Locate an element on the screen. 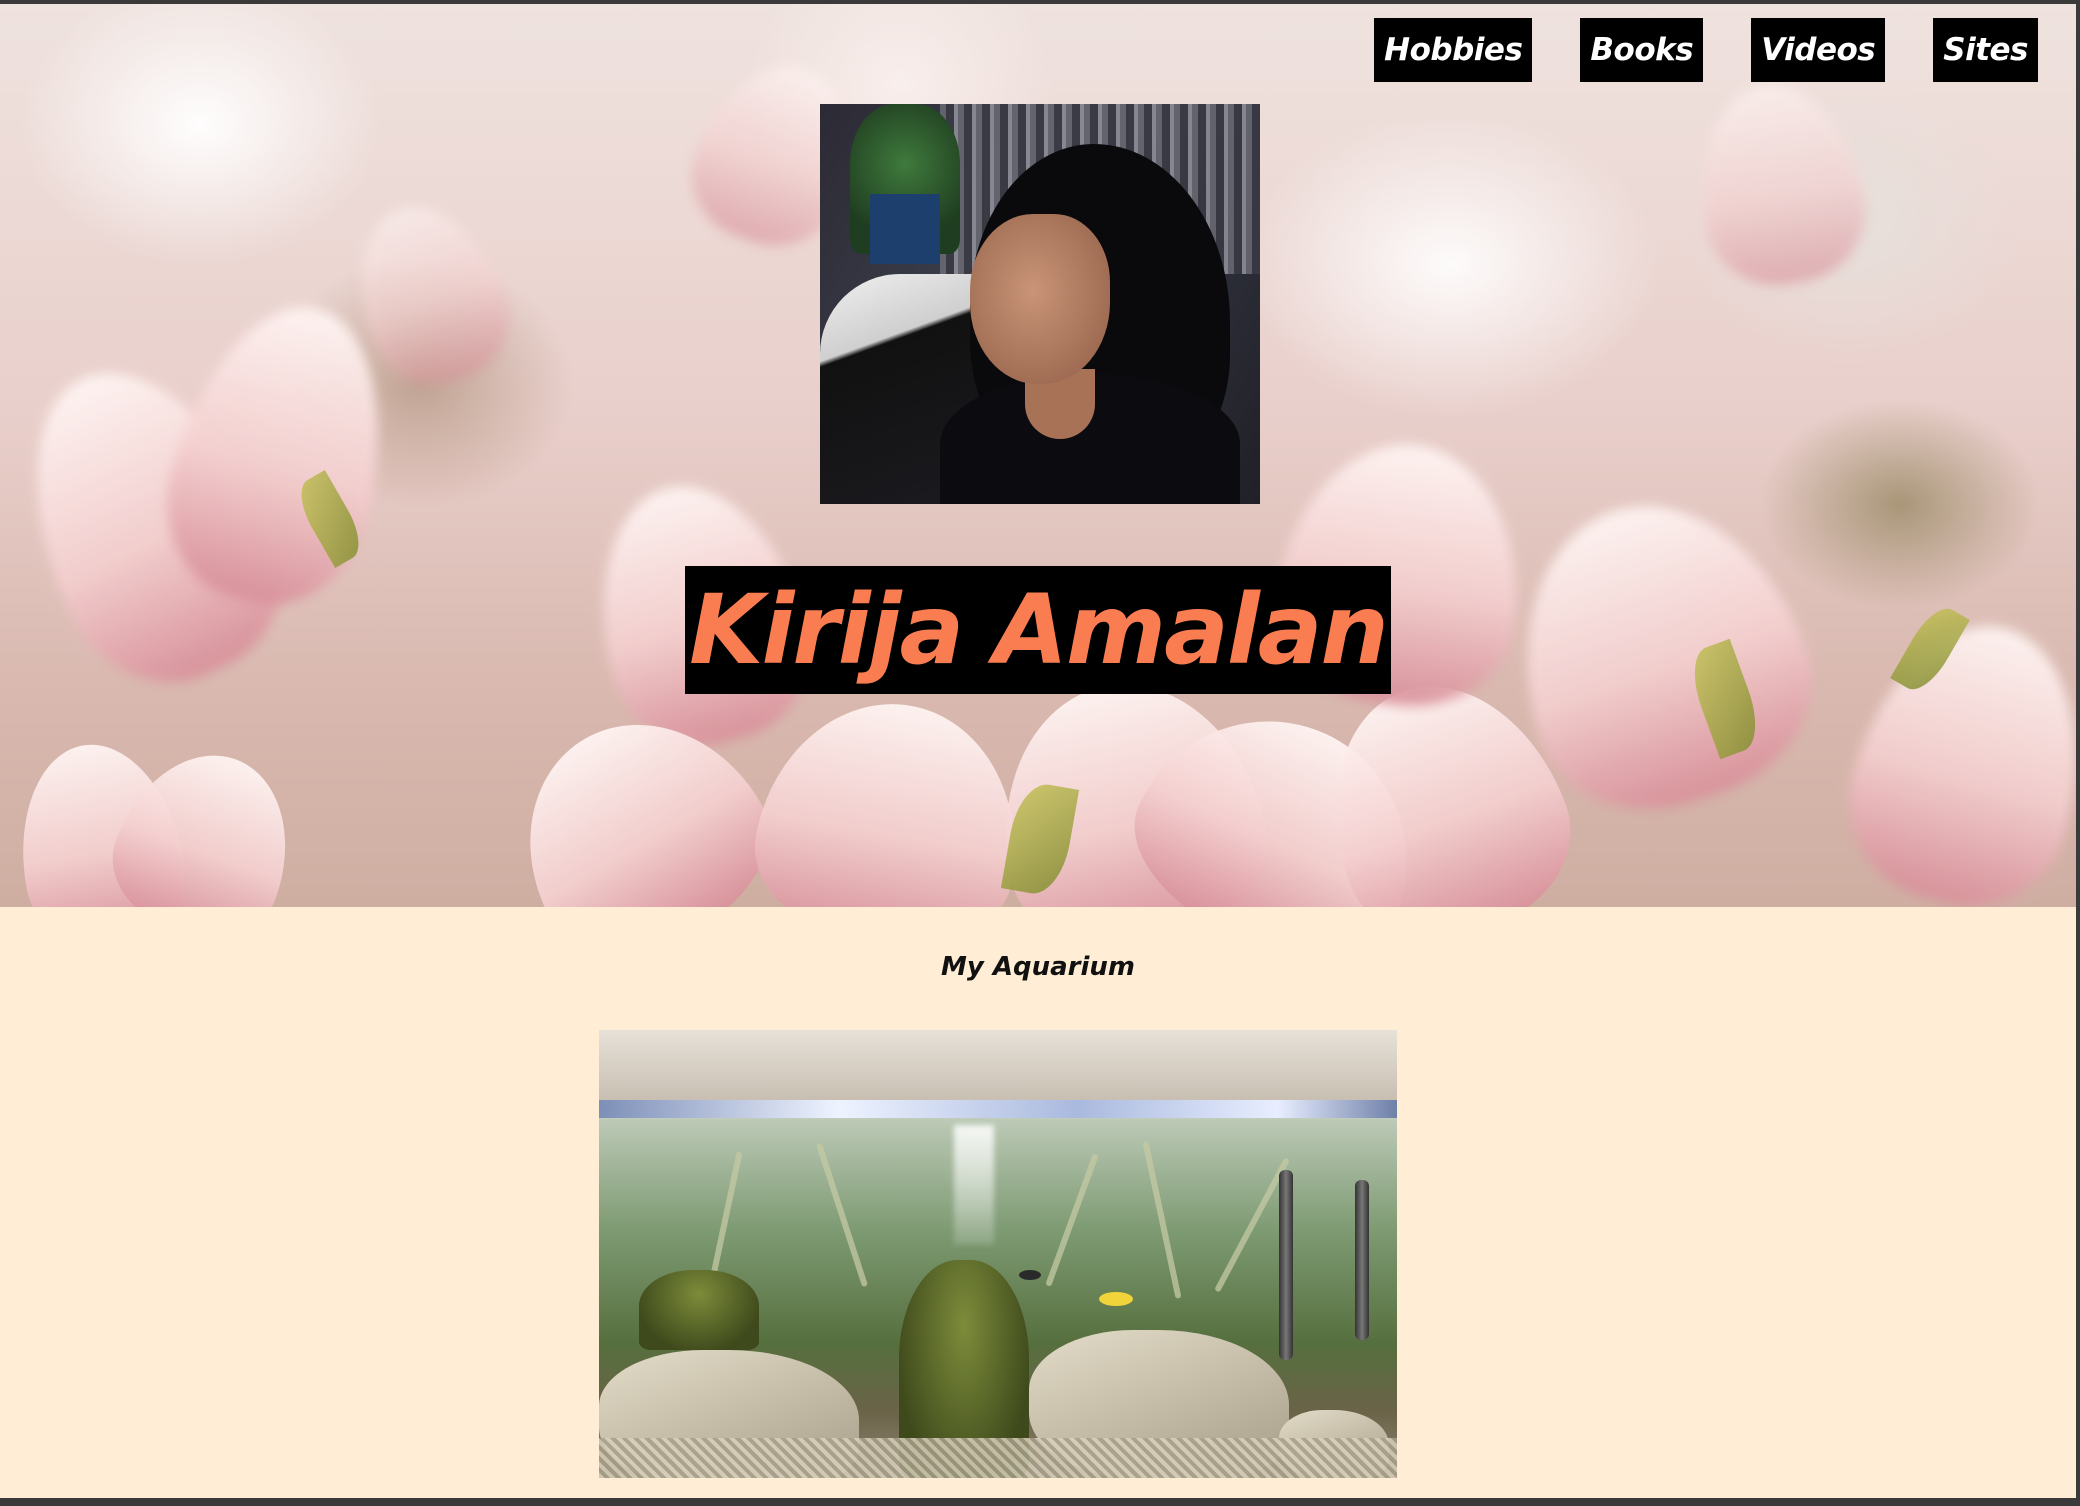  aquarium-gravel is located at coordinates (998, 1458).